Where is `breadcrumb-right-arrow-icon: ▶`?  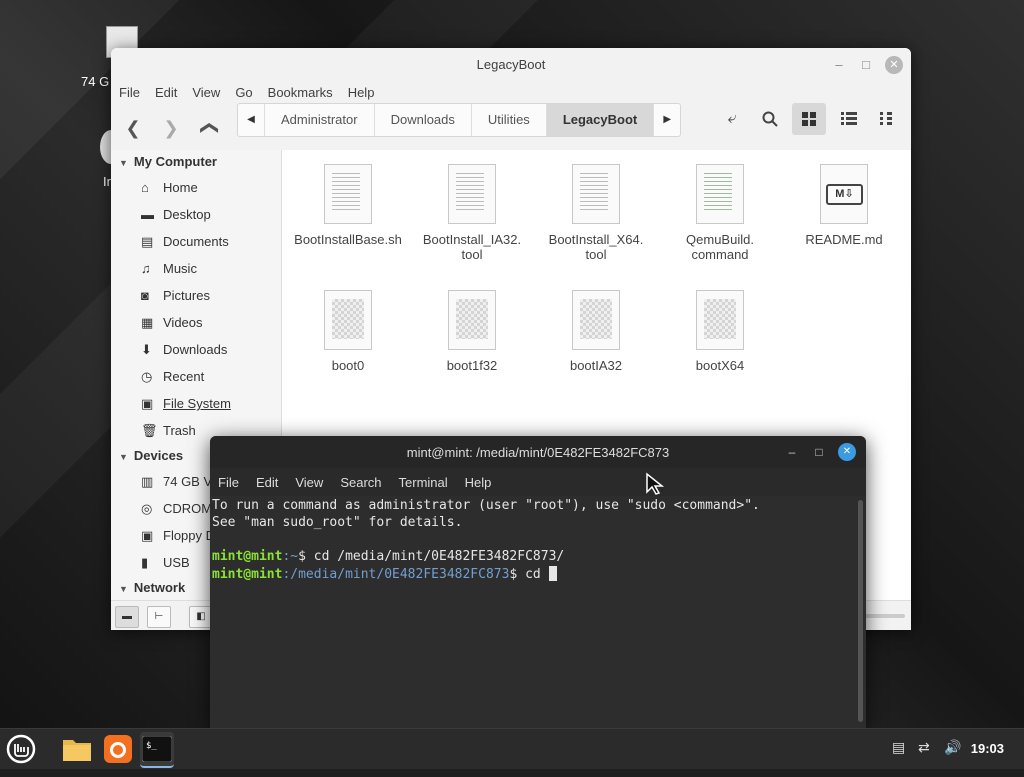
breadcrumb-right-arrow-icon: ▶ is located at coordinates (666, 120).